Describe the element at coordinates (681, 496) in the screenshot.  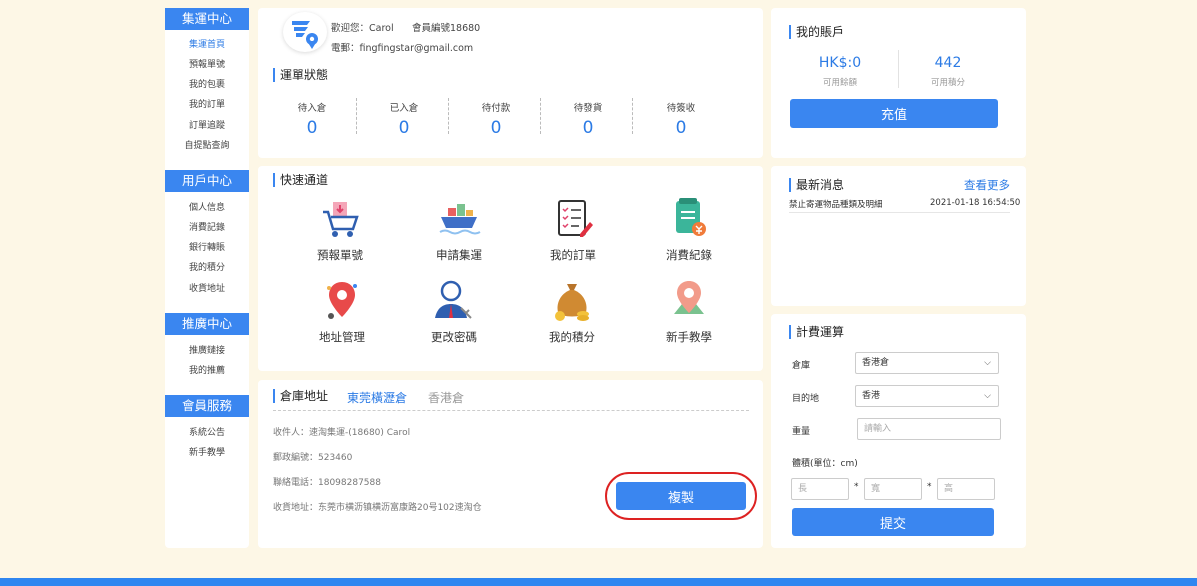
I see `copy-button: 複製` at that location.